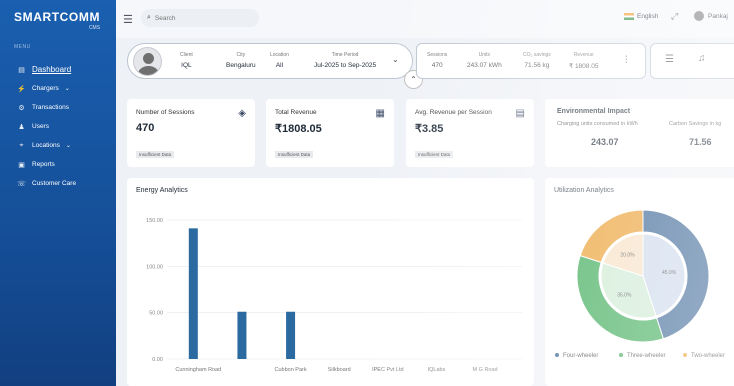 The image size is (734, 386). What do you see at coordinates (186, 65) in the screenshot?
I see `filter-value: IQL` at bounding box center [186, 65].